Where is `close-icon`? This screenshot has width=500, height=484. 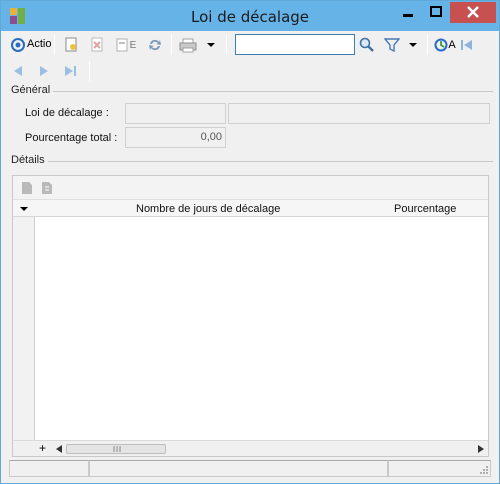 close-icon is located at coordinates (473, 12).